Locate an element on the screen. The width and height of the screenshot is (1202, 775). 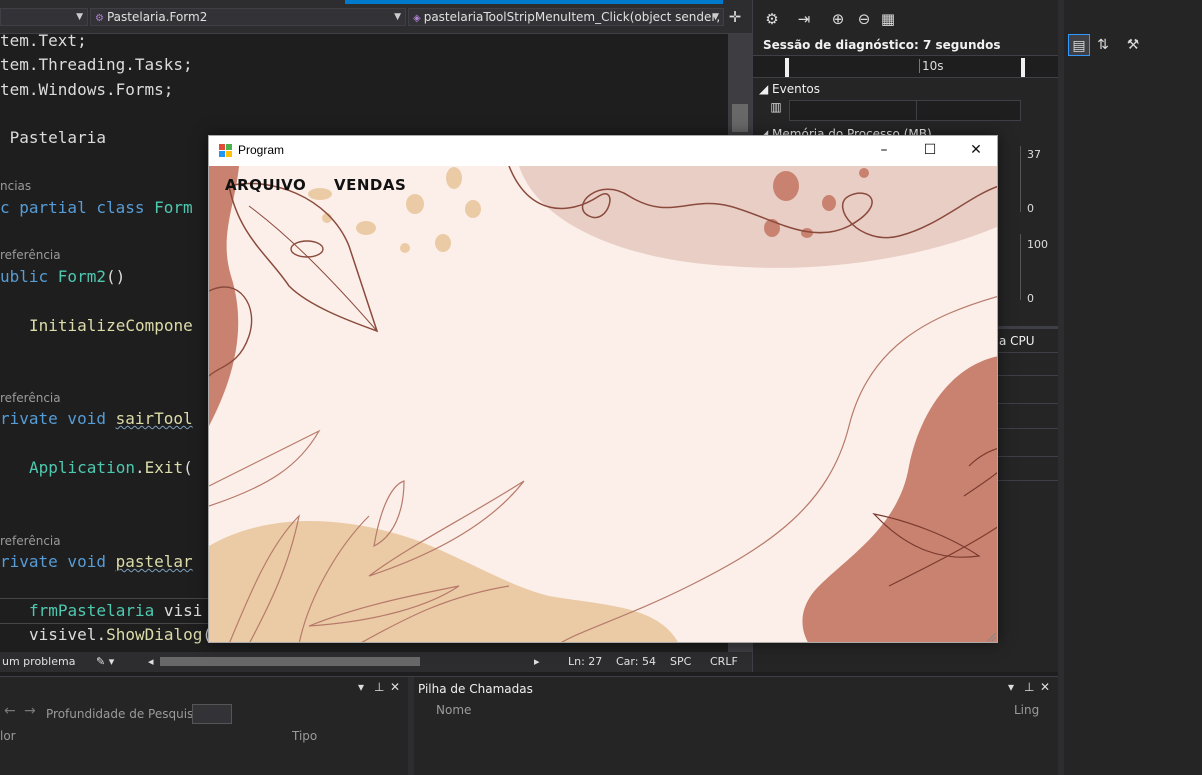
export-icon: ⇥ is located at coordinates (804, 20).